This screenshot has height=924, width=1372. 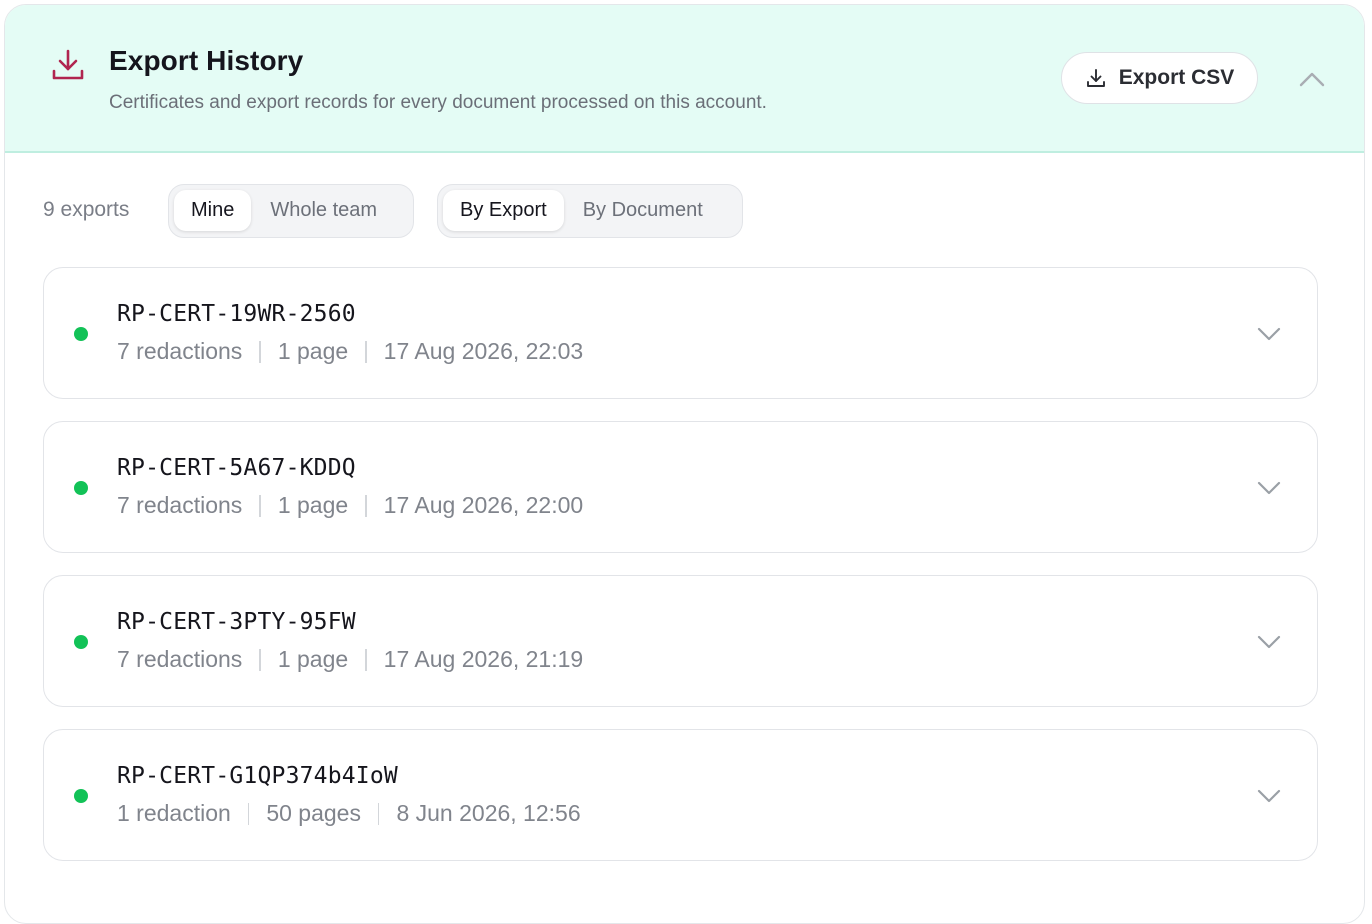 What do you see at coordinates (323, 210) in the screenshot?
I see `owner-filter-whole-team: Whole team` at bounding box center [323, 210].